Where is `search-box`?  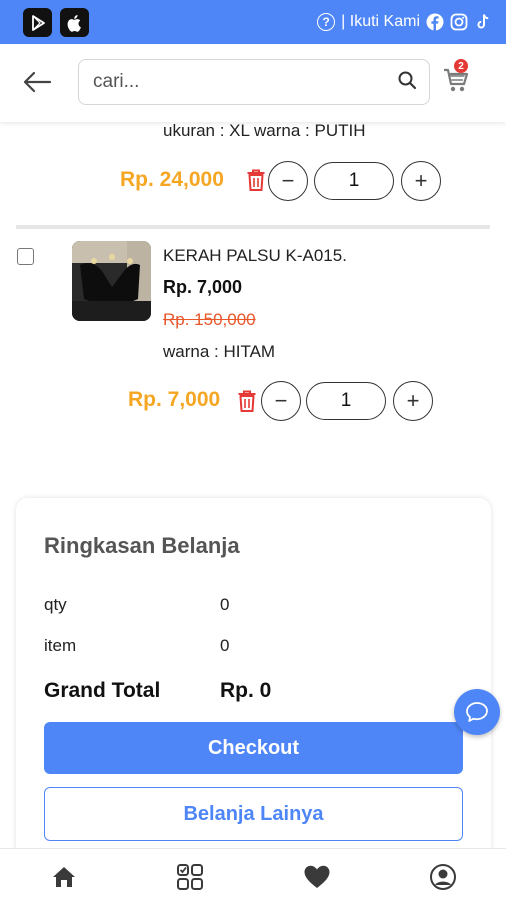
search-box is located at coordinates (254, 82).